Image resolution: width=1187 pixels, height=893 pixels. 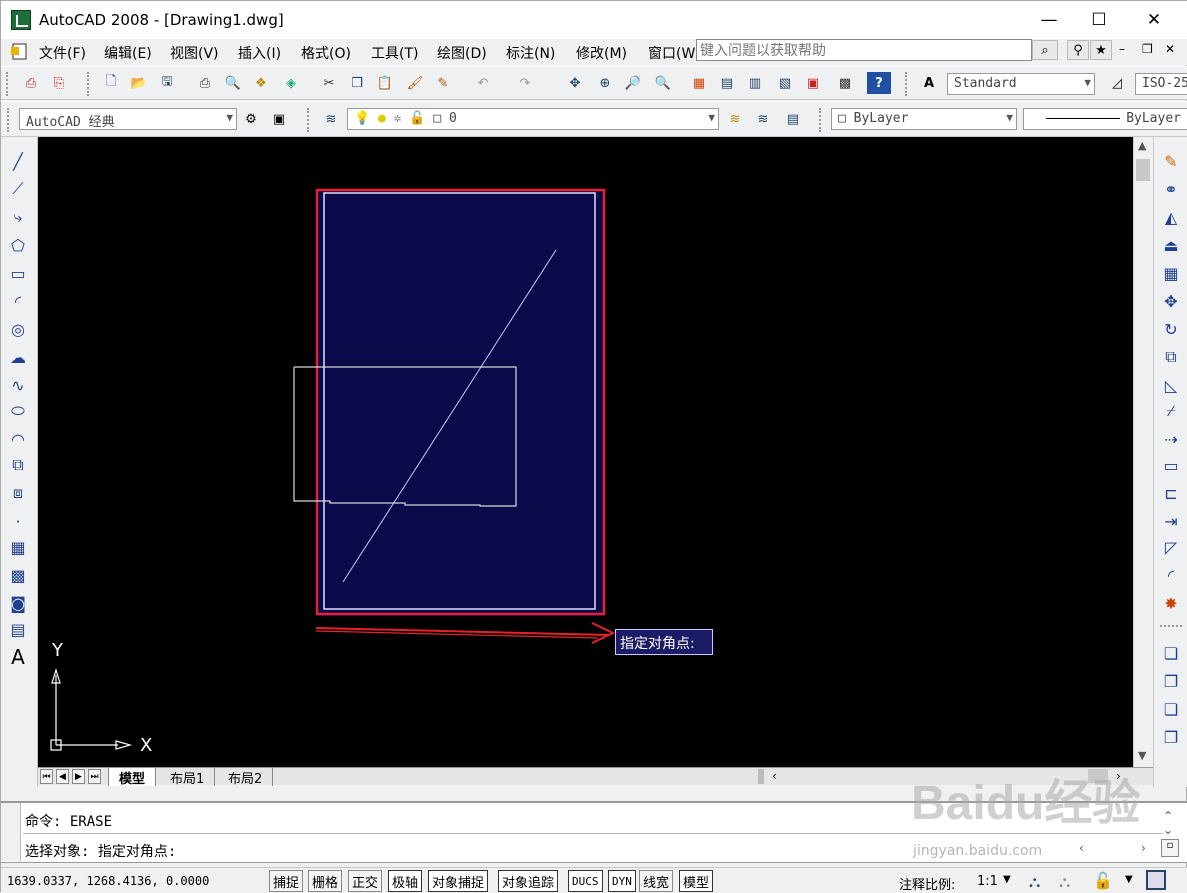 What do you see at coordinates (785, 83) in the screenshot?
I see `sheet-set-icon: ▧` at bounding box center [785, 83].